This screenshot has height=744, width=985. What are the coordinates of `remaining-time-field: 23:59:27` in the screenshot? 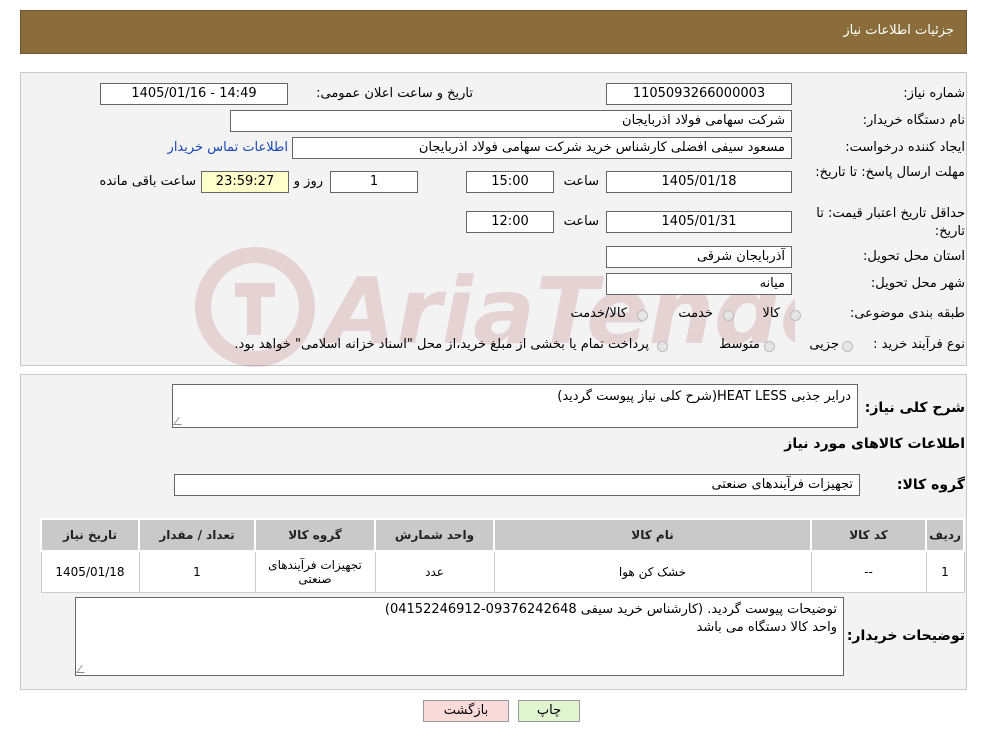 It's located at (245, 182).